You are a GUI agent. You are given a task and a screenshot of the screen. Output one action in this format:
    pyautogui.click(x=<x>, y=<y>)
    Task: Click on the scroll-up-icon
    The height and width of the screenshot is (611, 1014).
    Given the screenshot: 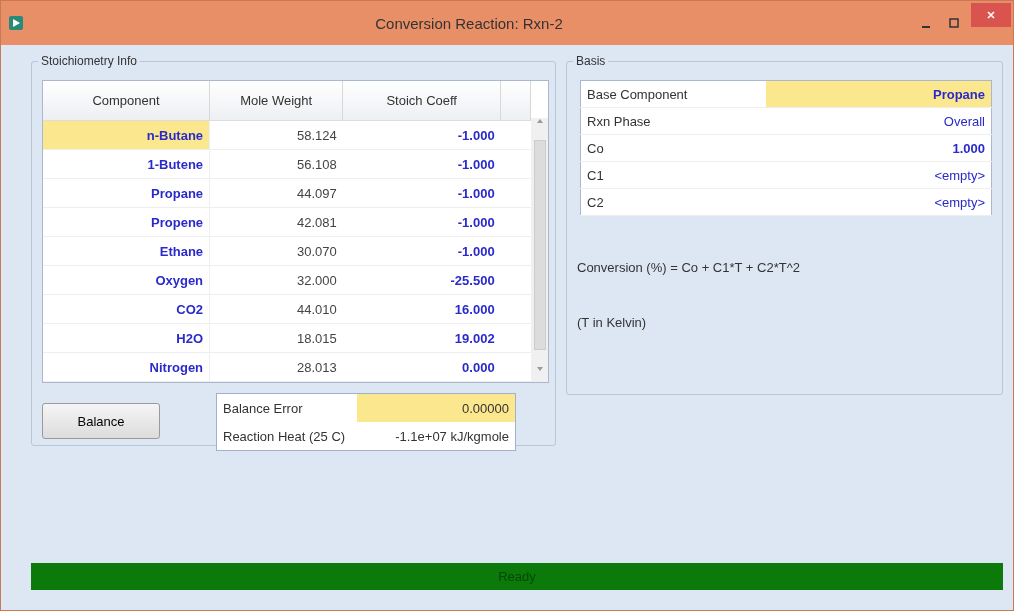 What is the action you would take?
    pyautogui.click(x=539, y=121)
    